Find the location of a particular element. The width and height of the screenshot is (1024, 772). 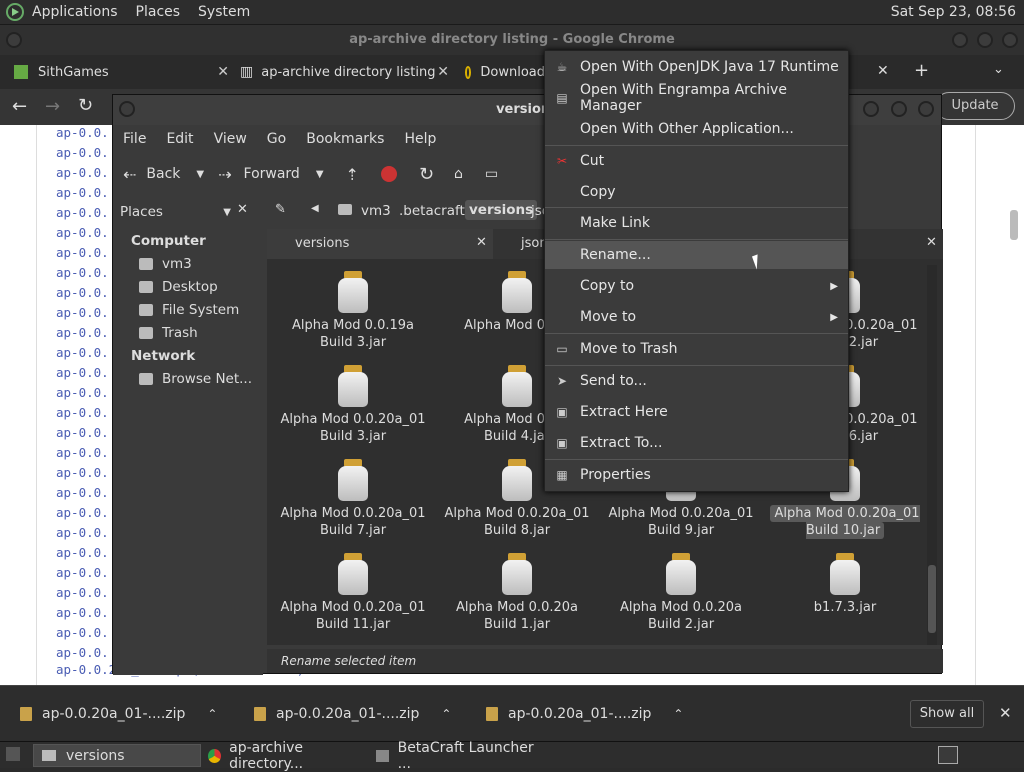

menu-item-move-to: Move to ▶ is located at coordinates (696, 317).